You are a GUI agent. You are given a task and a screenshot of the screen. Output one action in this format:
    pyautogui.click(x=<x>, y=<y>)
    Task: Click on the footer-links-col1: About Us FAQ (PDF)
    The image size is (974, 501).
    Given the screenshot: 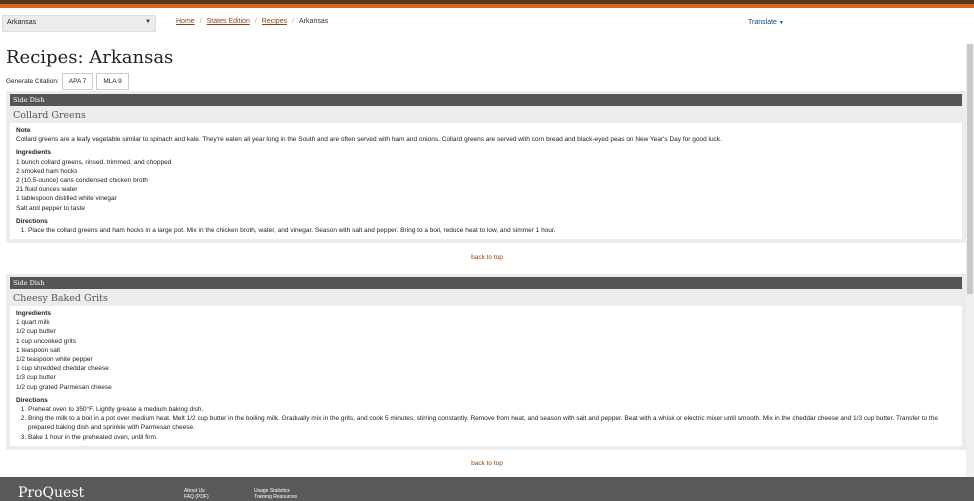 What is the action you would take?
    pyautogui.click(x=196, y=494)
    